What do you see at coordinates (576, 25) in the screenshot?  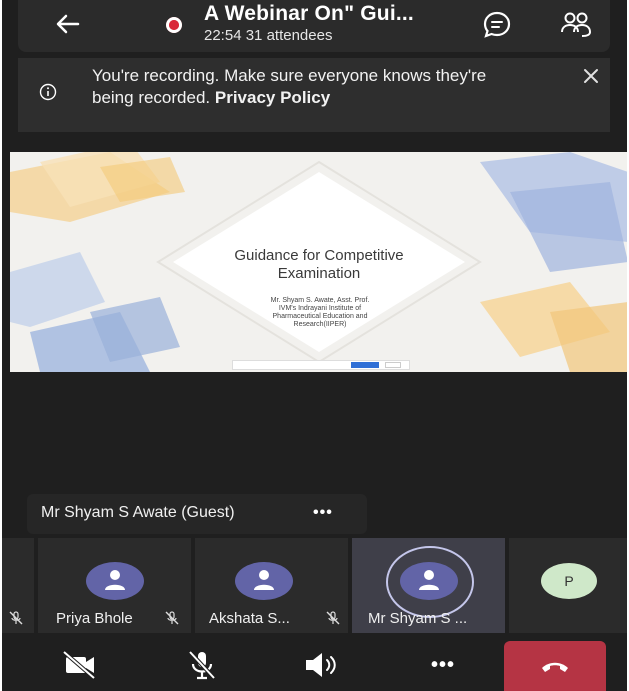 I see `participants-icon` at bounding box center [576, 25].